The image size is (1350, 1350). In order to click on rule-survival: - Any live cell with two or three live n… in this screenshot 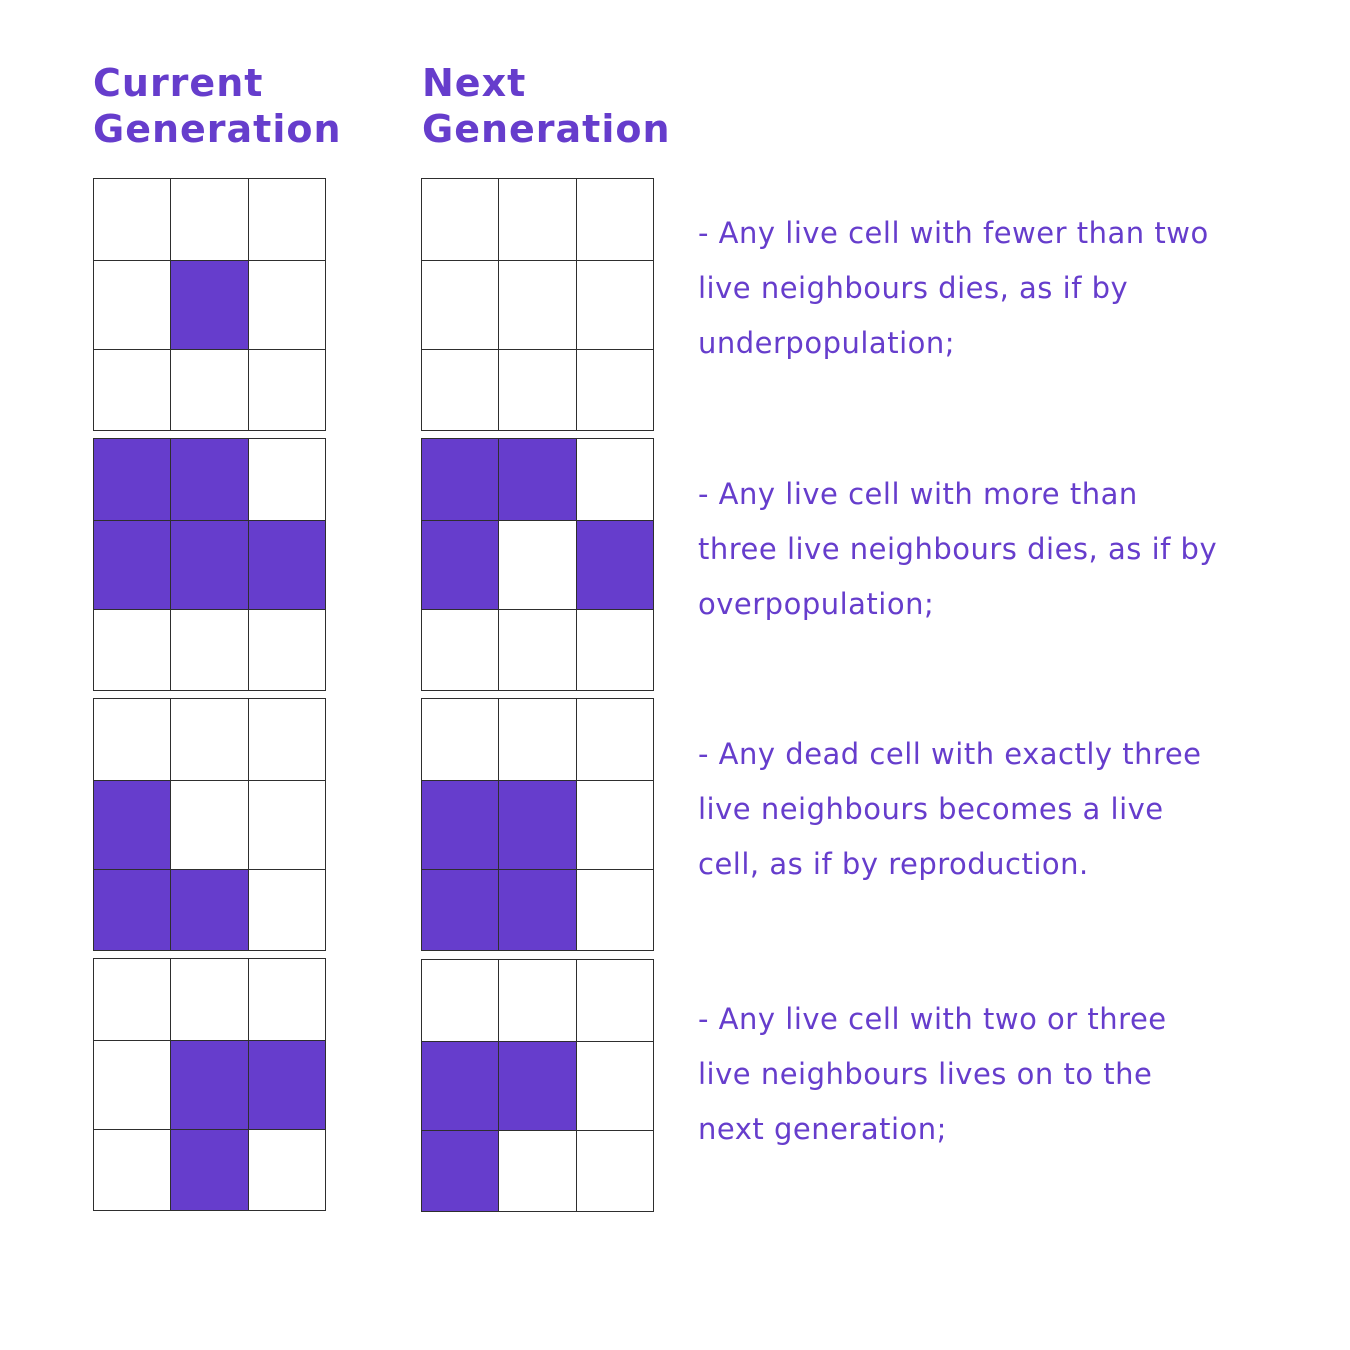, I will do `click(932, 1074)`.